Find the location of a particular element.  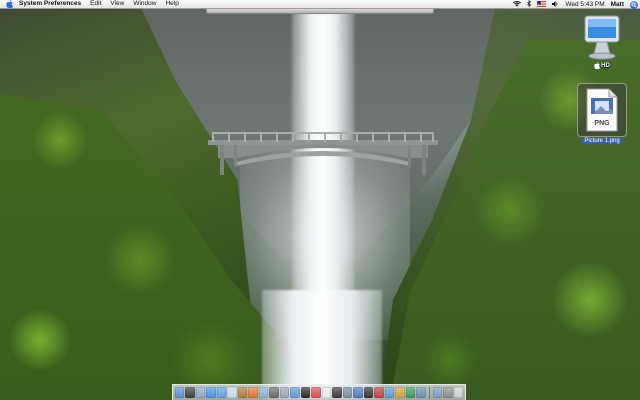

dock-item-photo-booth is located at coordinates (337, 392).